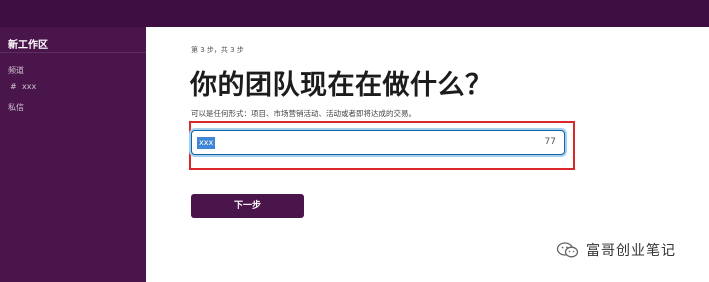  Describe the element at coordinates (567, 250) in the screenshot. I see `wechat-icon` at that location.